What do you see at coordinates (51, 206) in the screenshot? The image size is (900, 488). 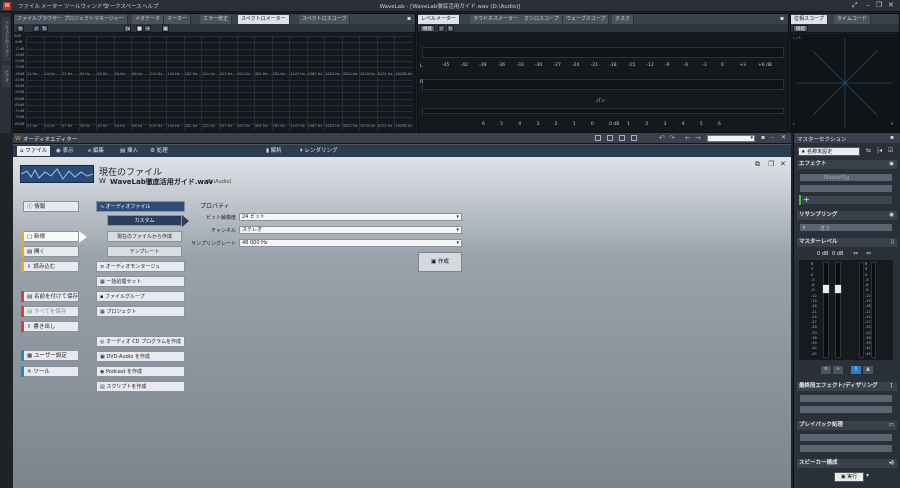 I see `info-button: ⓘ 情報` at bounding box center [51, 206].